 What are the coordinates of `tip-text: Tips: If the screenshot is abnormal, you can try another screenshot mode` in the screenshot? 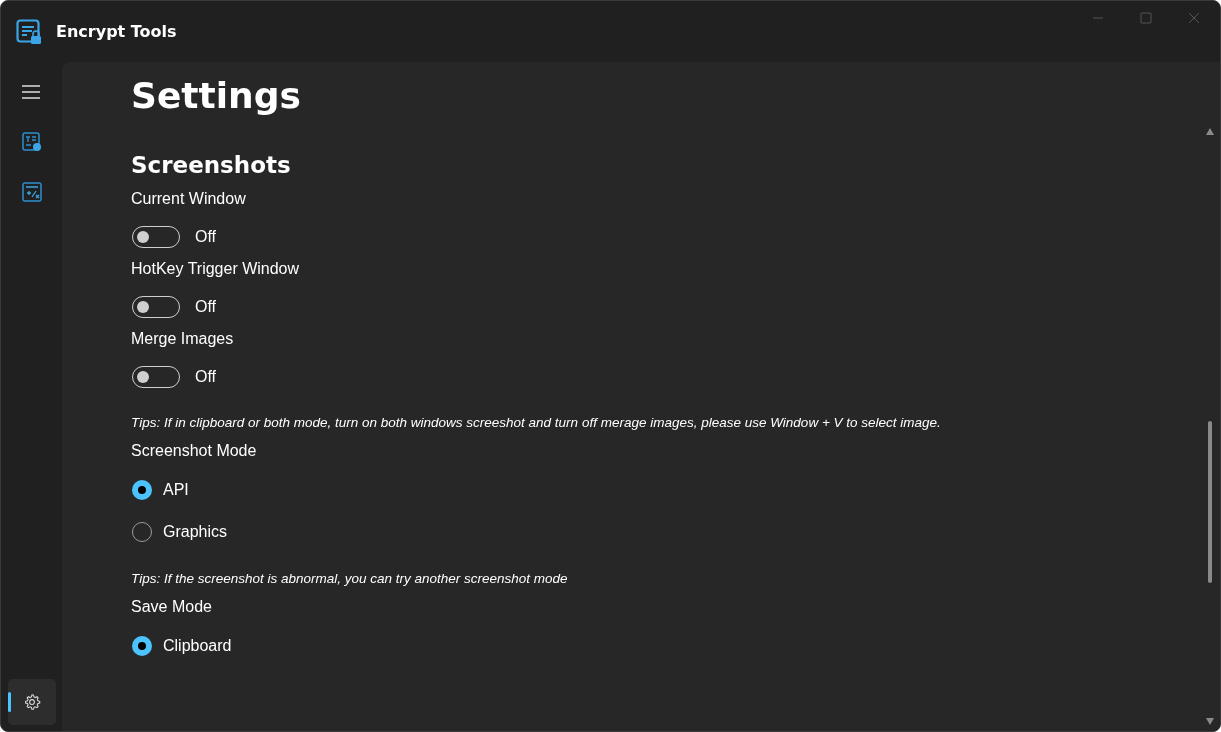 It's located at (350, 579).